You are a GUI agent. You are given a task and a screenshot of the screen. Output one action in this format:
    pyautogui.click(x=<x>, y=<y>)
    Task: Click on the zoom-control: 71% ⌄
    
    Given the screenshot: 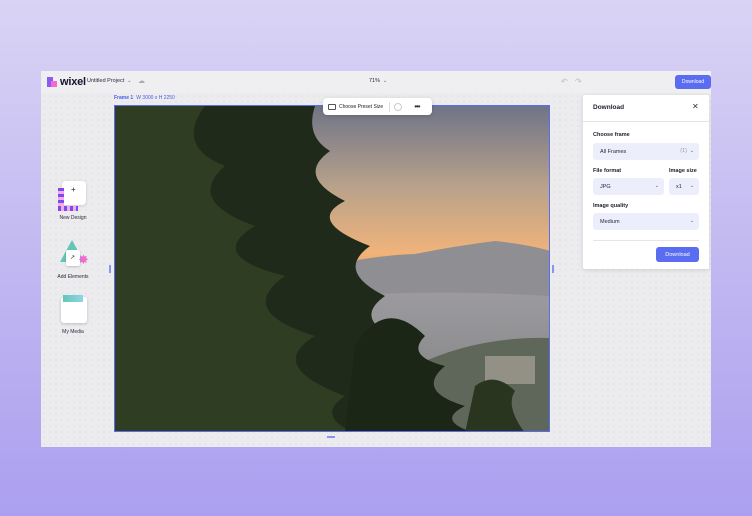 What is the action you would take?
    pyautogui.click(x=378, y=81)
    